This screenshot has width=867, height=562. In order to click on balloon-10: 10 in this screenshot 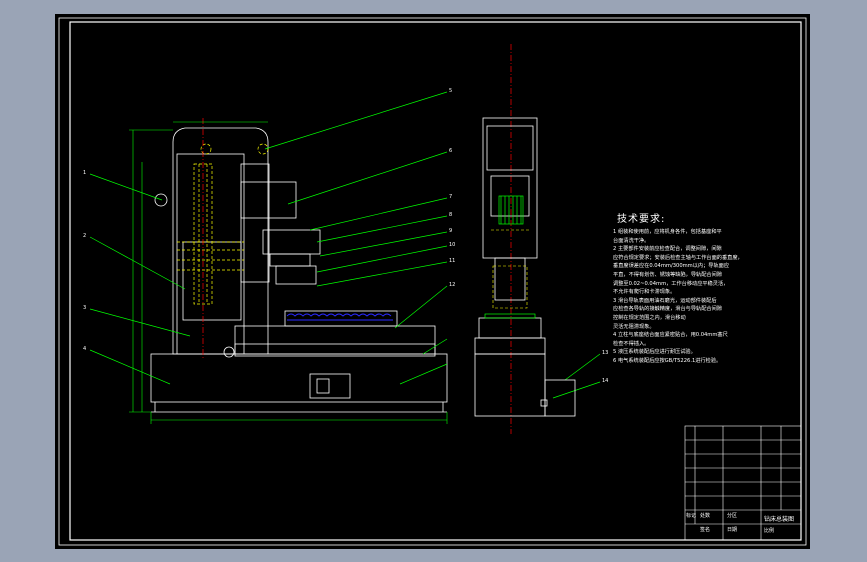, I will do `click(452, 245)`.